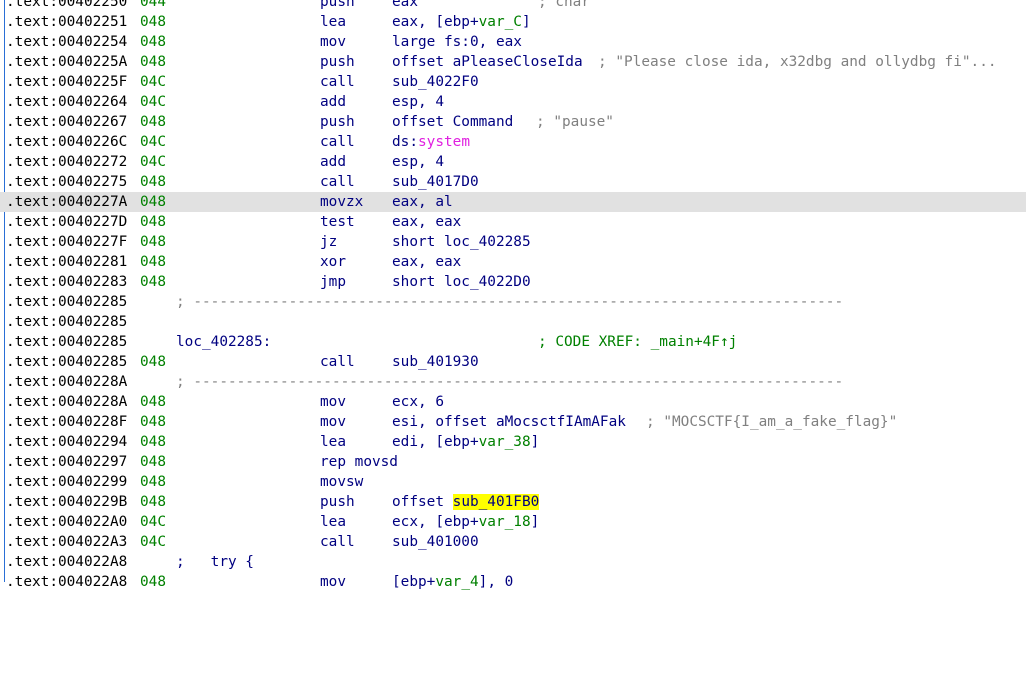  What do you see at coordinates (461, 282) in the screenshot?
I see `operand: short loc_4022D0` at bounding box center [461, 282].